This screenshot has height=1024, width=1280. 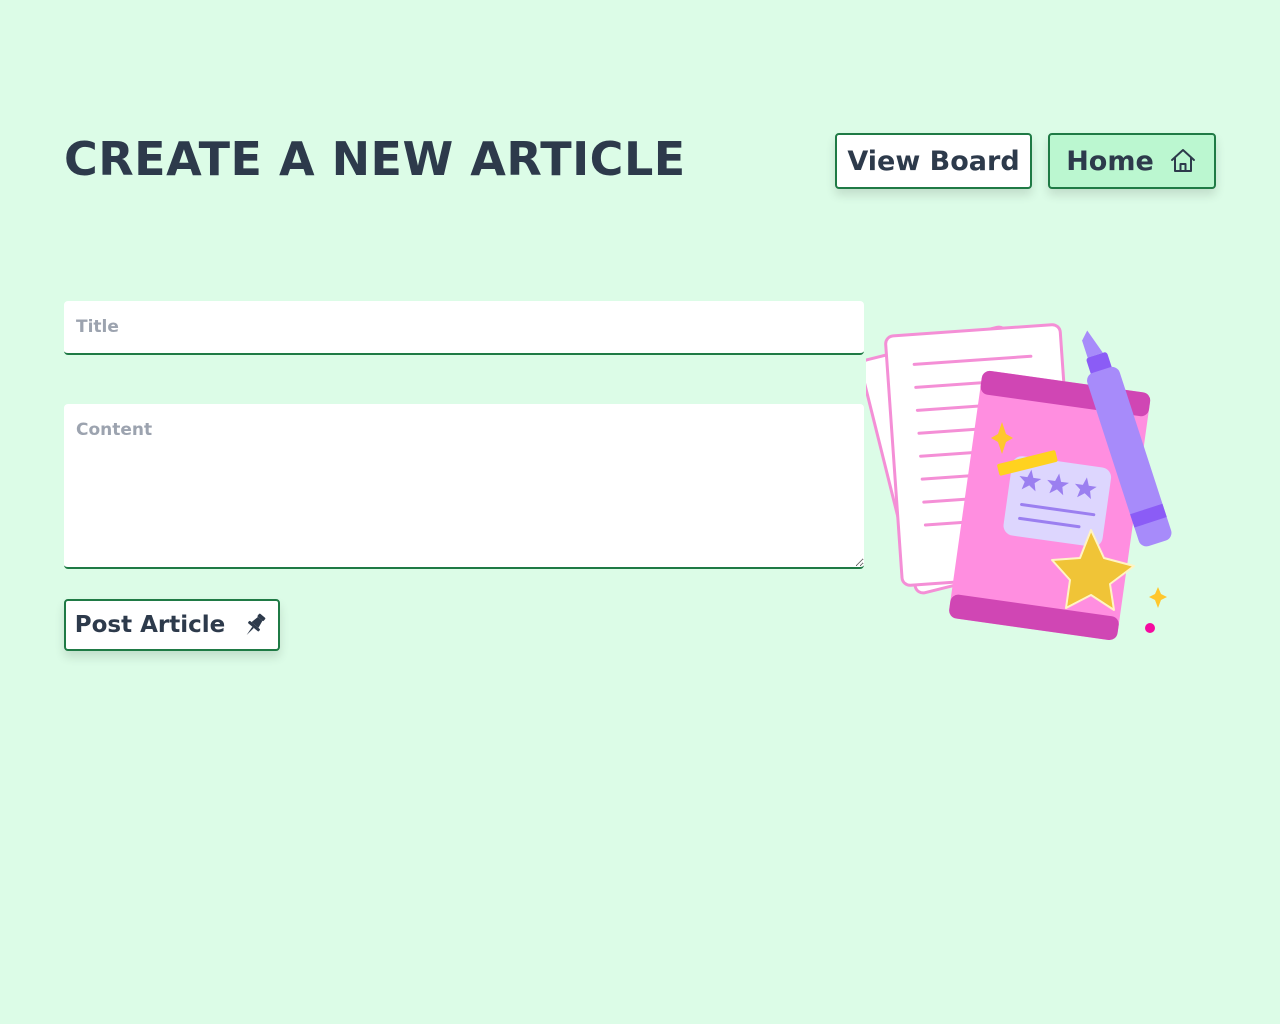 I want to click on view-board-button: View Board, so click(x=933, y=161).